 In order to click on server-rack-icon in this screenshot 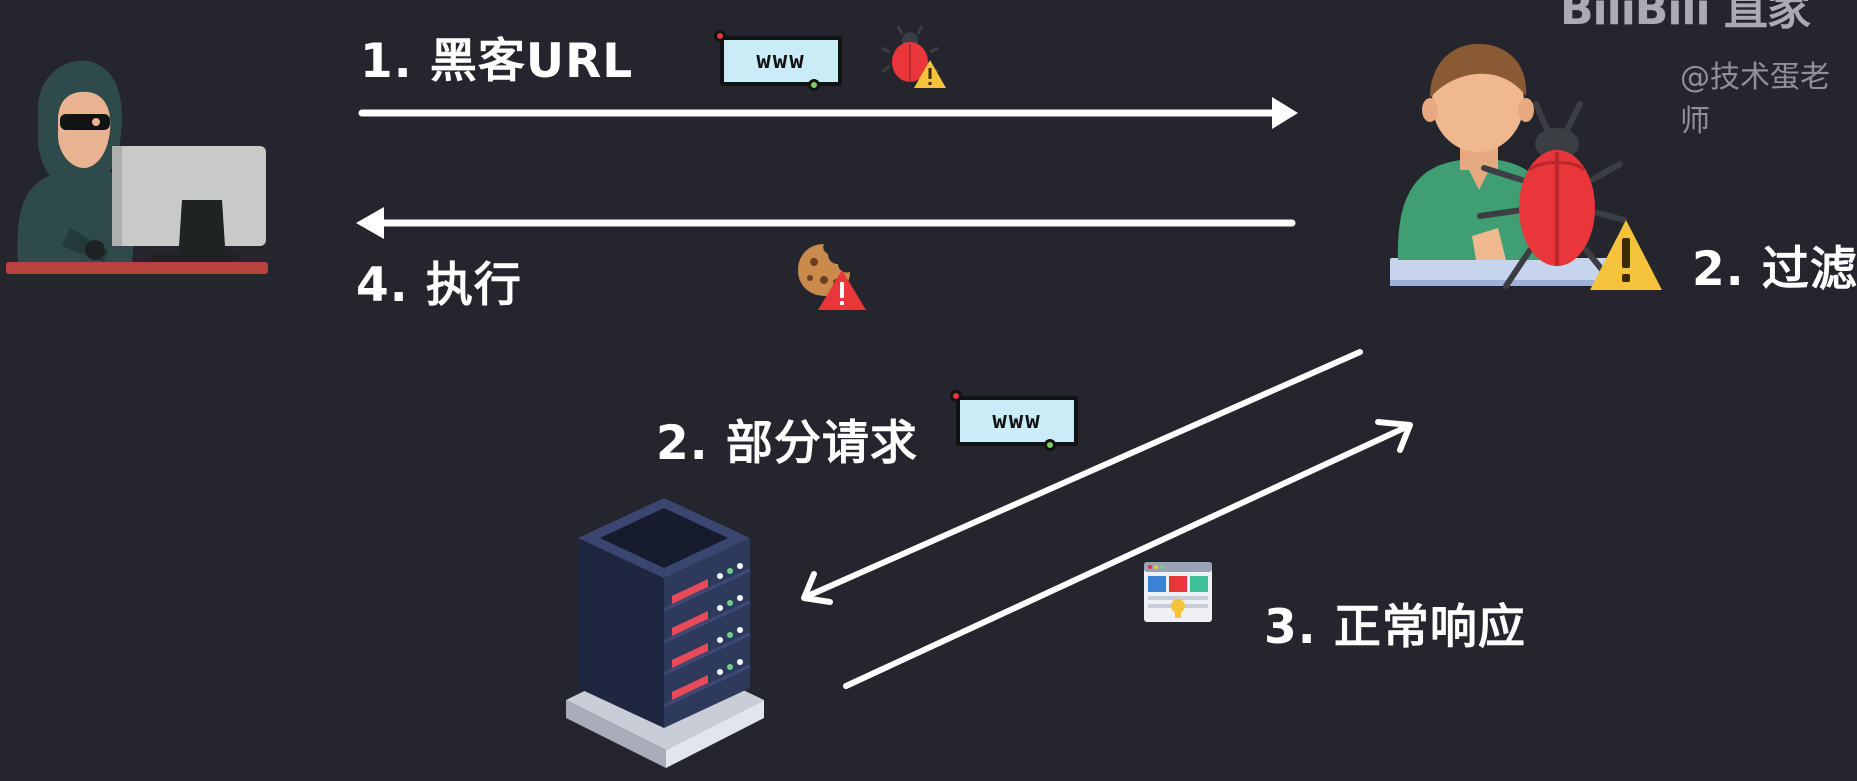, I will do `click(665, 633)`.